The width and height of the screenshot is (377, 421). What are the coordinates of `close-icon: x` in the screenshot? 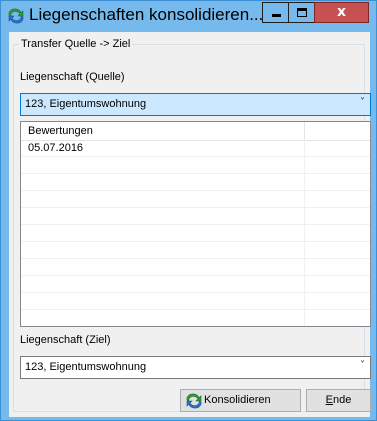 It's located at (341, 12).